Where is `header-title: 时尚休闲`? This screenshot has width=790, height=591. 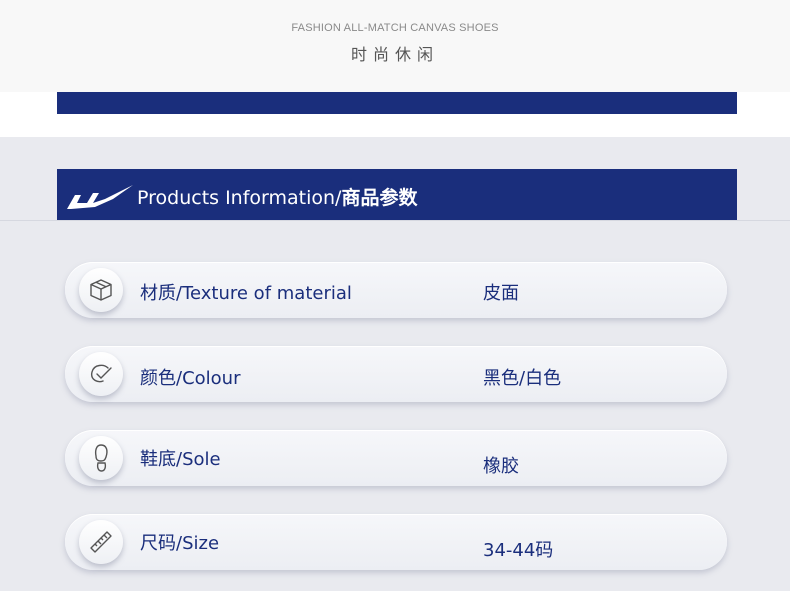
header-title: 时尚休闲 is located at coordinates (394, 54).